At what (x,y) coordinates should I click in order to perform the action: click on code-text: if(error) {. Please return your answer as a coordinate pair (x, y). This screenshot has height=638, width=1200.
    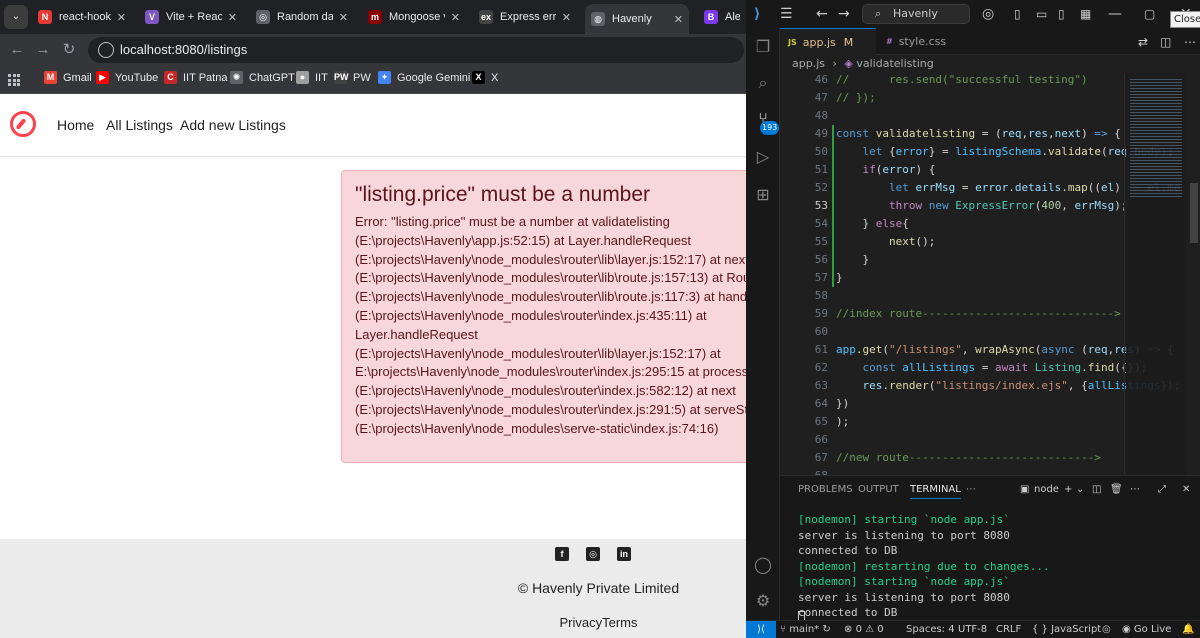
    Looking at the image, I should click on (899, 169).